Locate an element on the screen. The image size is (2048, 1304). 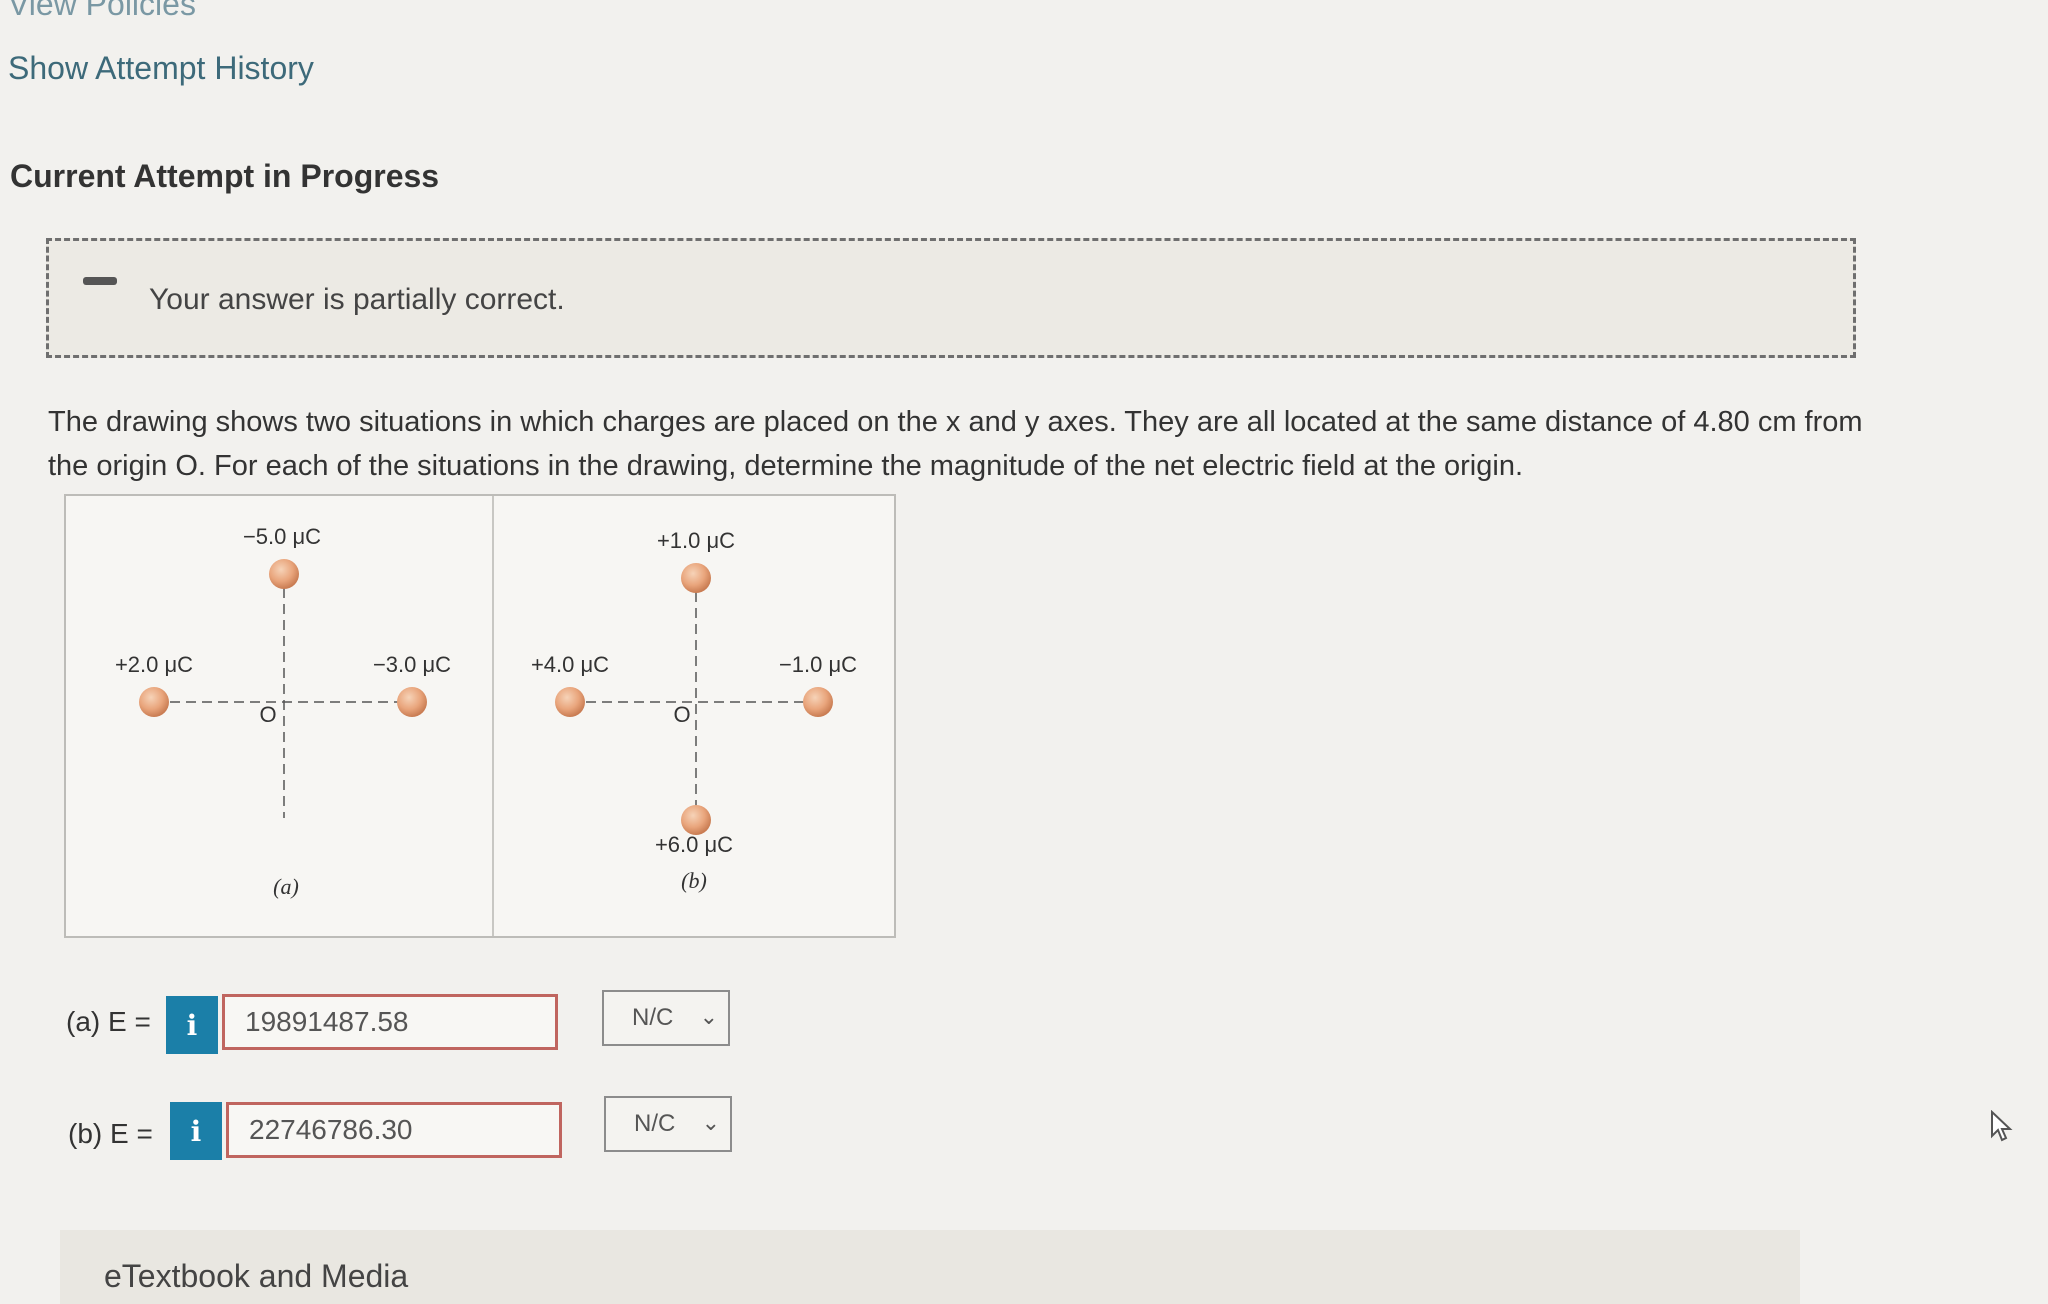
minus-icon is located at coordinates (100, 281).